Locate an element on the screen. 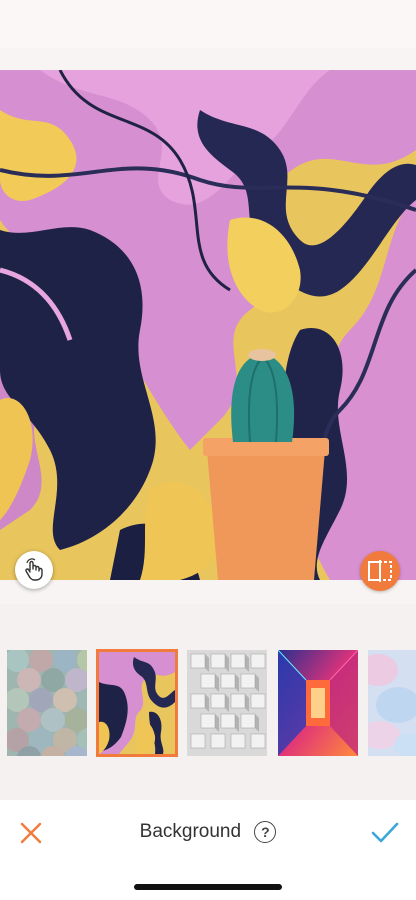 This screenshot has height=900, width=416. pot-body is located at coordinates (266, 515).